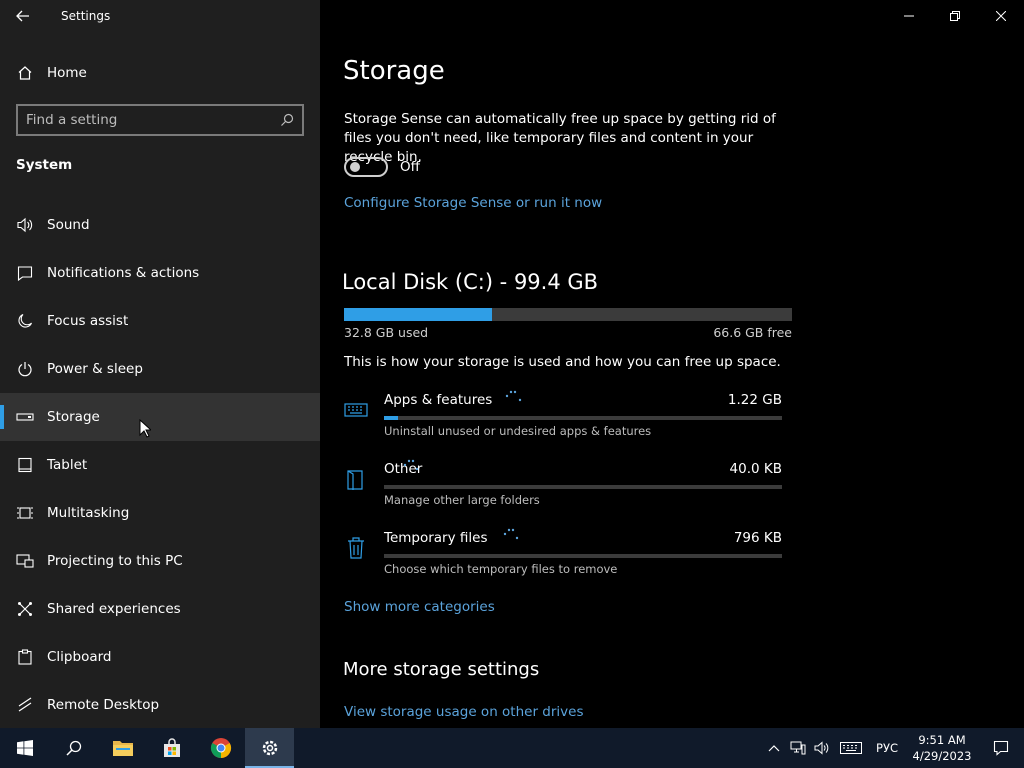 The image size is (1024, 768). Describe the element at coordinates (103, 705) in the screenshot. I see `sidebar-item-label: Remote Desktop` at that location.